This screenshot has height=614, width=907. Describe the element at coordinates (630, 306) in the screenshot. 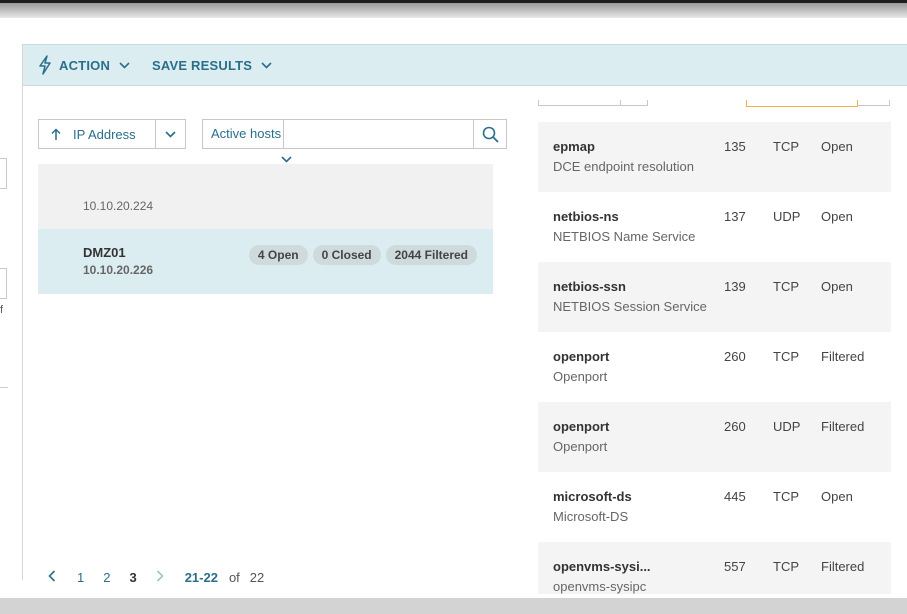

I see `port-description: NETBIOS Session Service` at that location.